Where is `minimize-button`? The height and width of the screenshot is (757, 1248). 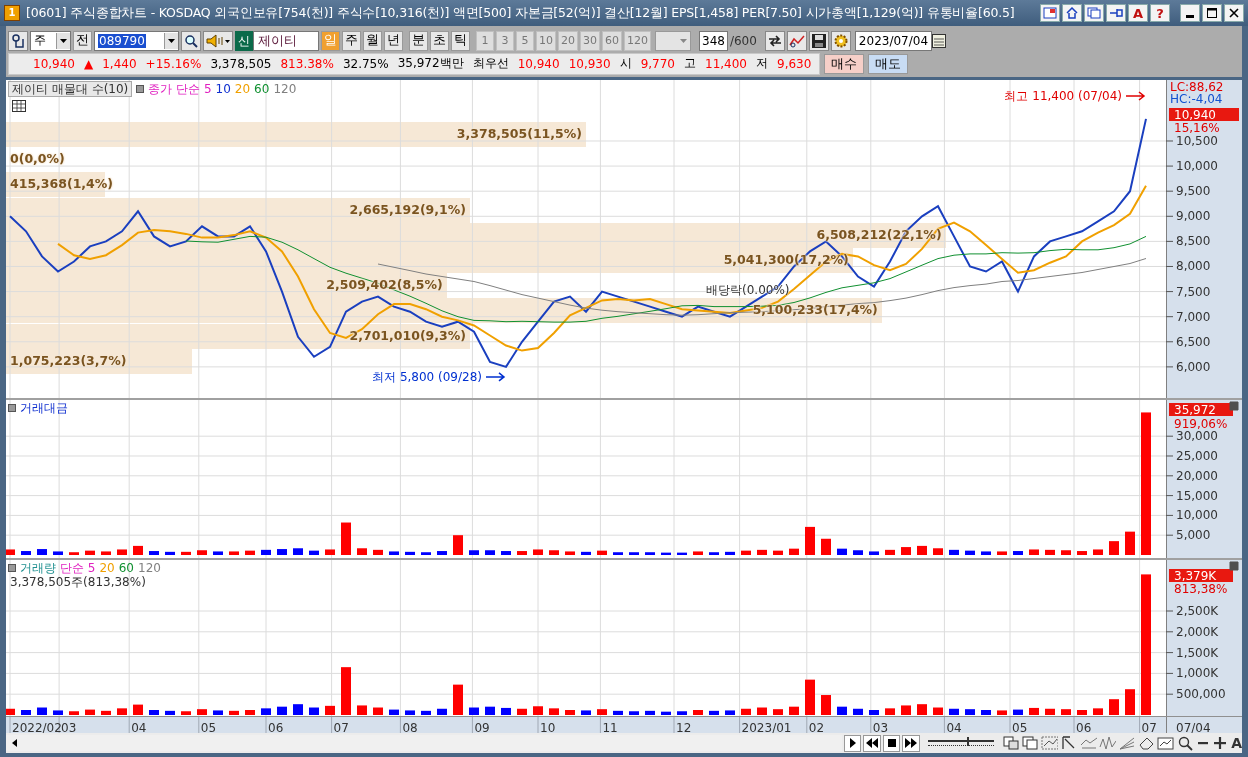 minimize-button is located at coordinates (1190, 13).